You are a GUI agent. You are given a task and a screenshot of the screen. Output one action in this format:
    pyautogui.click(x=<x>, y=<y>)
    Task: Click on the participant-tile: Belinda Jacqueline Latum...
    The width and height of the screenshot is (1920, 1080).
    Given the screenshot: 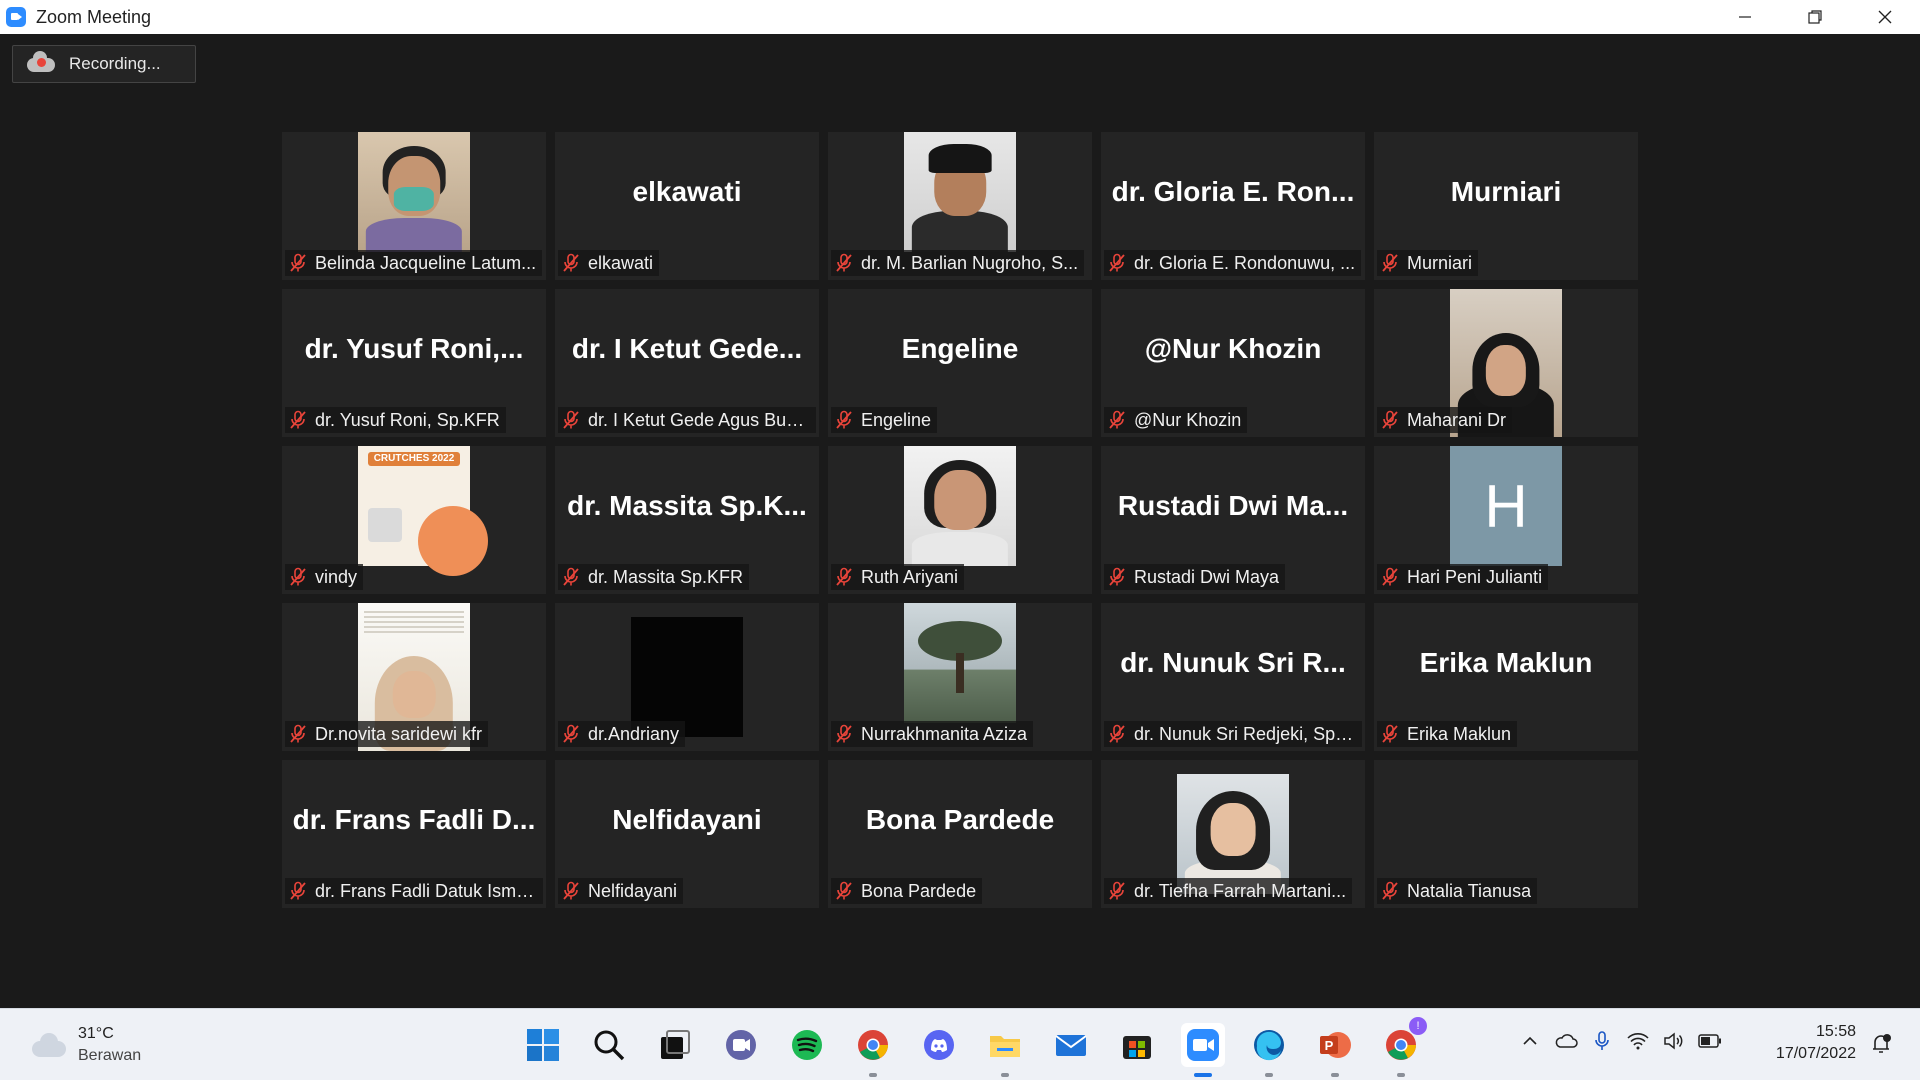 What is the action you would take?
    pyautogui.click(x=414, y=206)
    